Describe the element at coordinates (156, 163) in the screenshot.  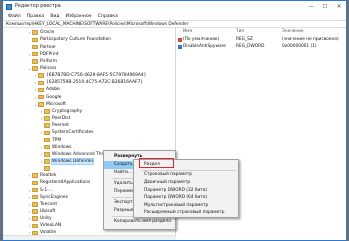
I see `highlight-frame` at that location.